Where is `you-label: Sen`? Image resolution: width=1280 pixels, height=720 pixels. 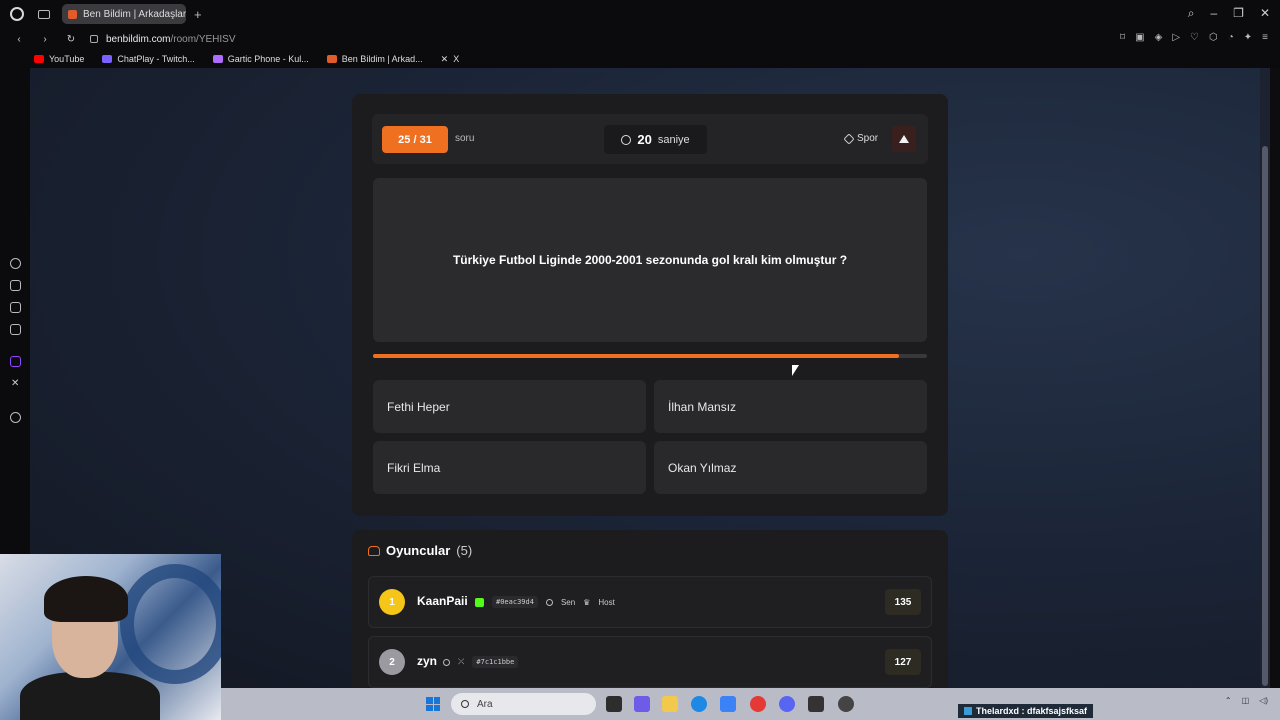 you-label: Sen is located at coordinates (568, 602).